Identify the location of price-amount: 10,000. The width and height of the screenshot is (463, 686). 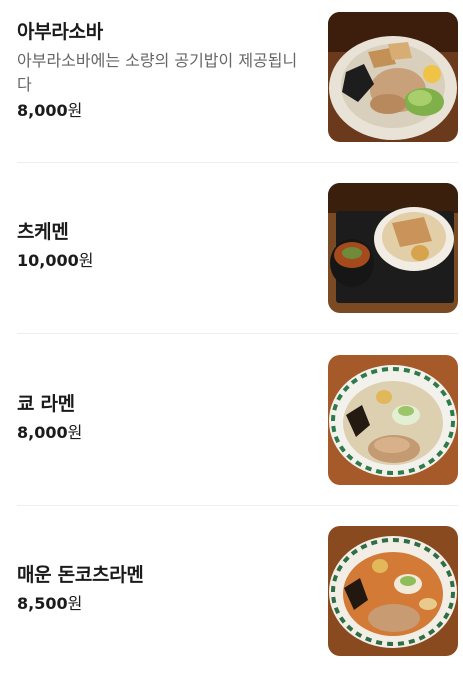
(48, 260).